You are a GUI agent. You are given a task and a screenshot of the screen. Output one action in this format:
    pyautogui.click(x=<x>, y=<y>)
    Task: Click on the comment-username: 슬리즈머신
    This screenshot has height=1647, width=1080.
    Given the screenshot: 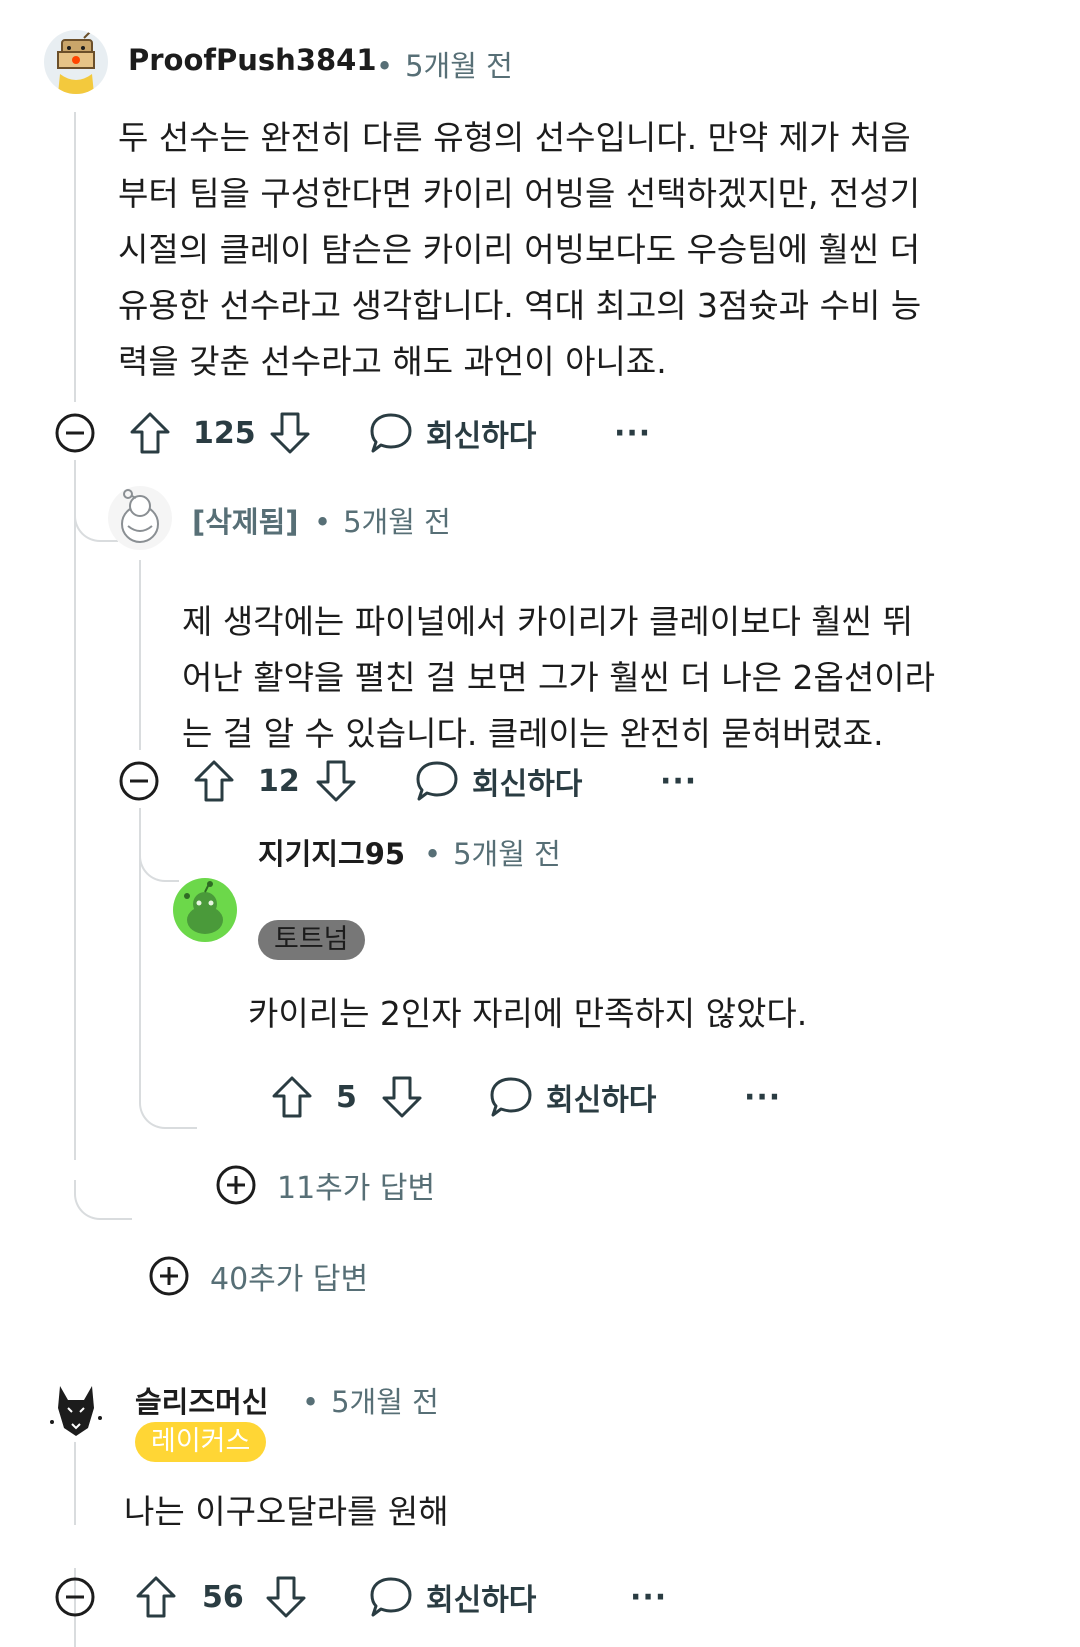 What is the action you would take?
    pyautogui.click(x=201, y=1400)
    